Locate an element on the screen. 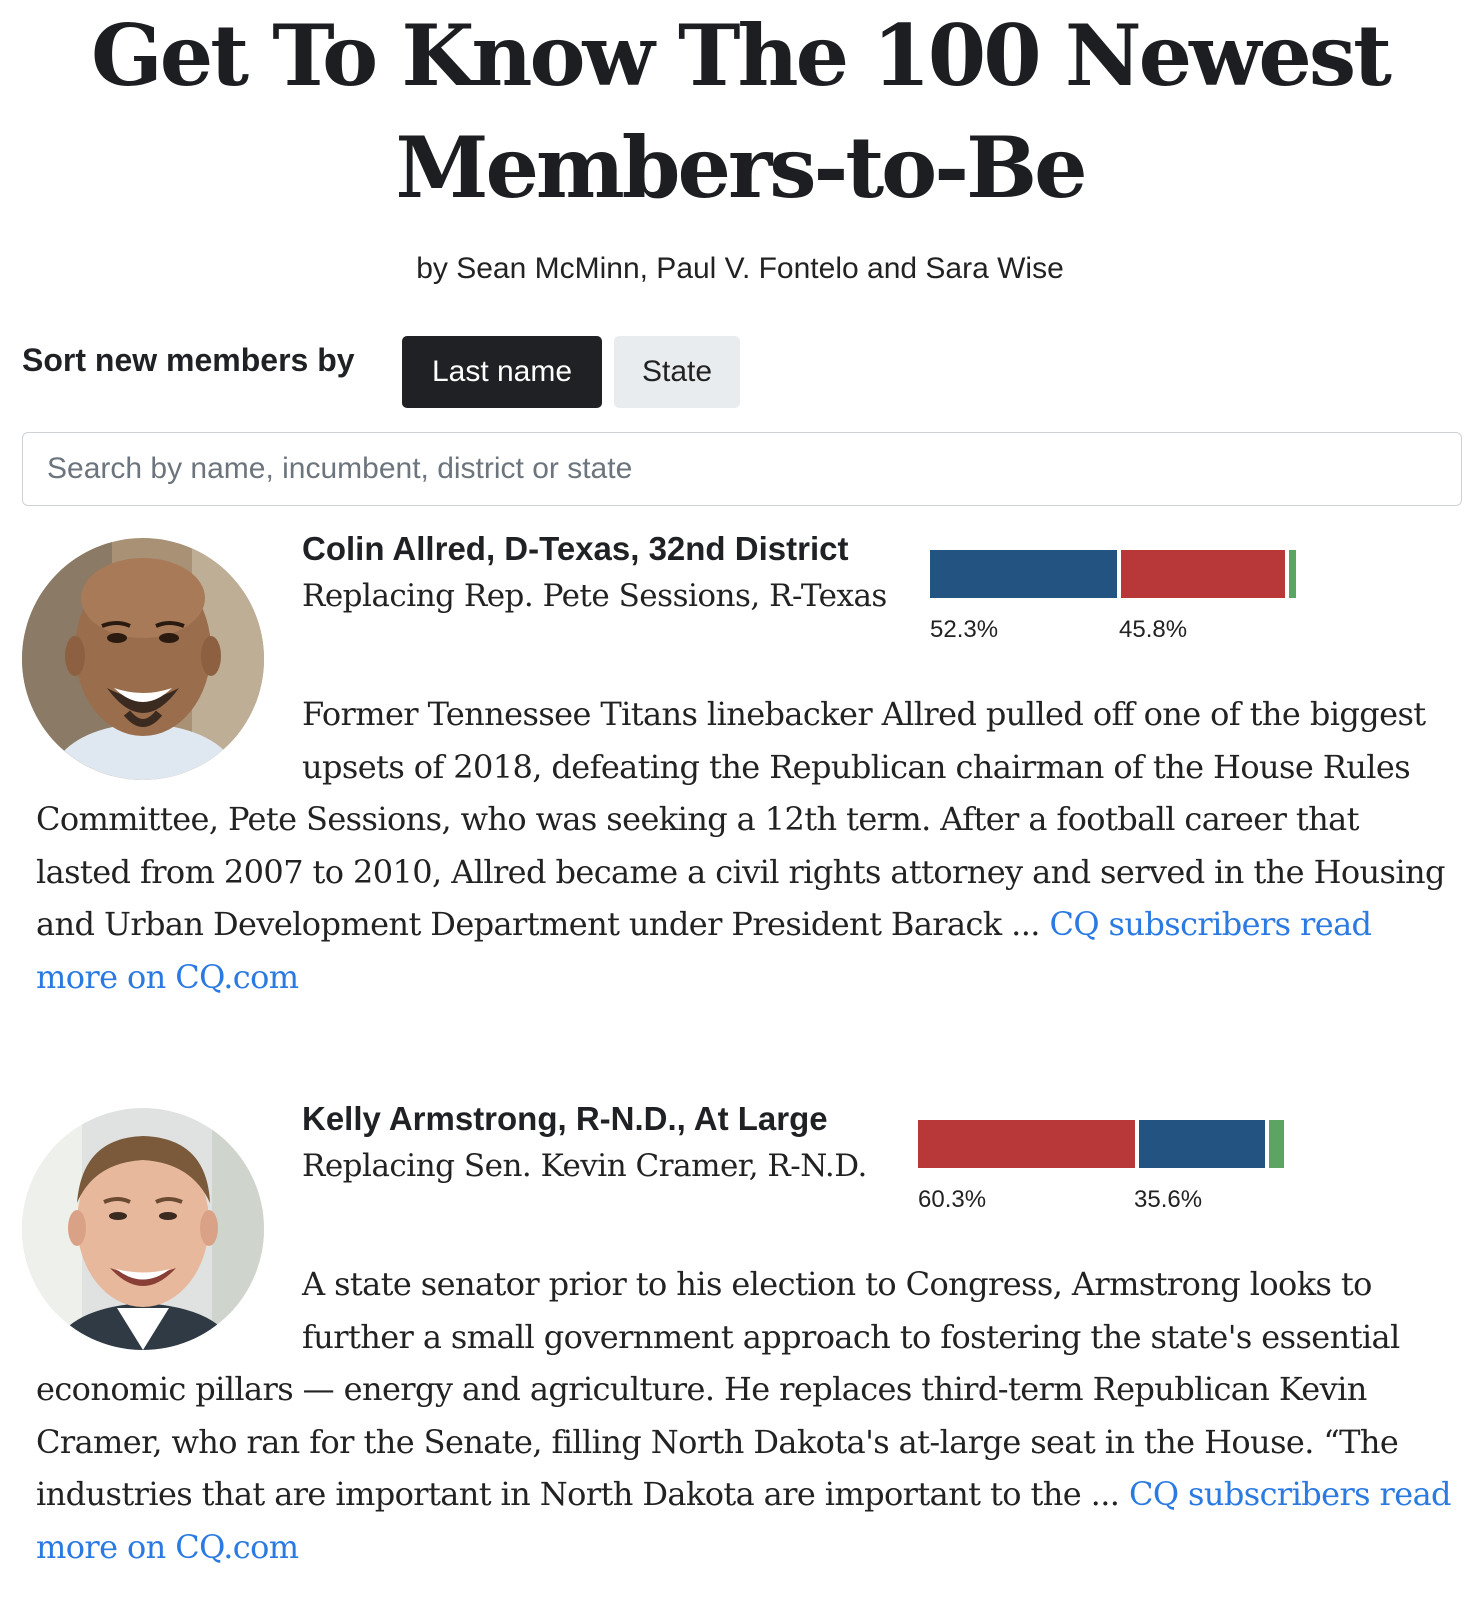  search-input is located at coordinates (742, 469).